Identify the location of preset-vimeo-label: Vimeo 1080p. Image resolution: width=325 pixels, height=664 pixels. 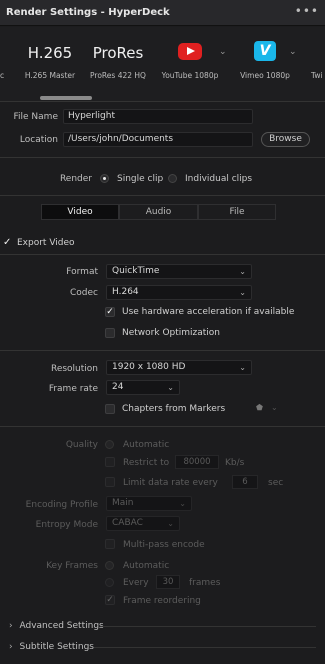
(265, 75).